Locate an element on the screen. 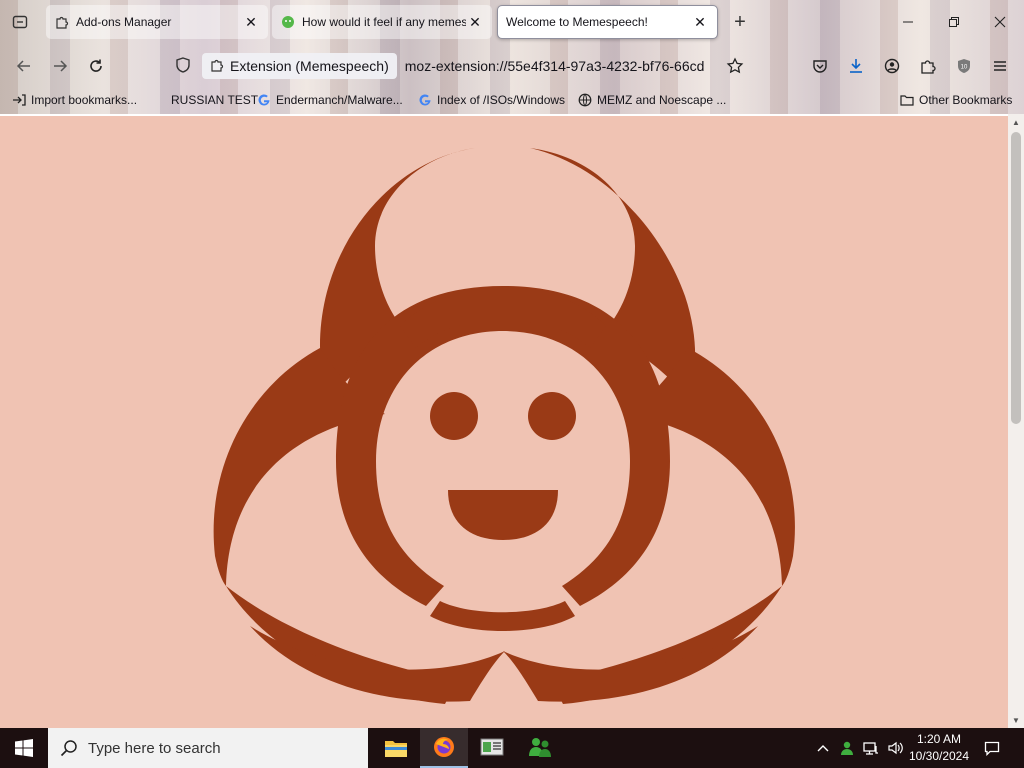 The height and width of the screenshot is (768, 1024). network-icon is located at coordinates (871, 748).